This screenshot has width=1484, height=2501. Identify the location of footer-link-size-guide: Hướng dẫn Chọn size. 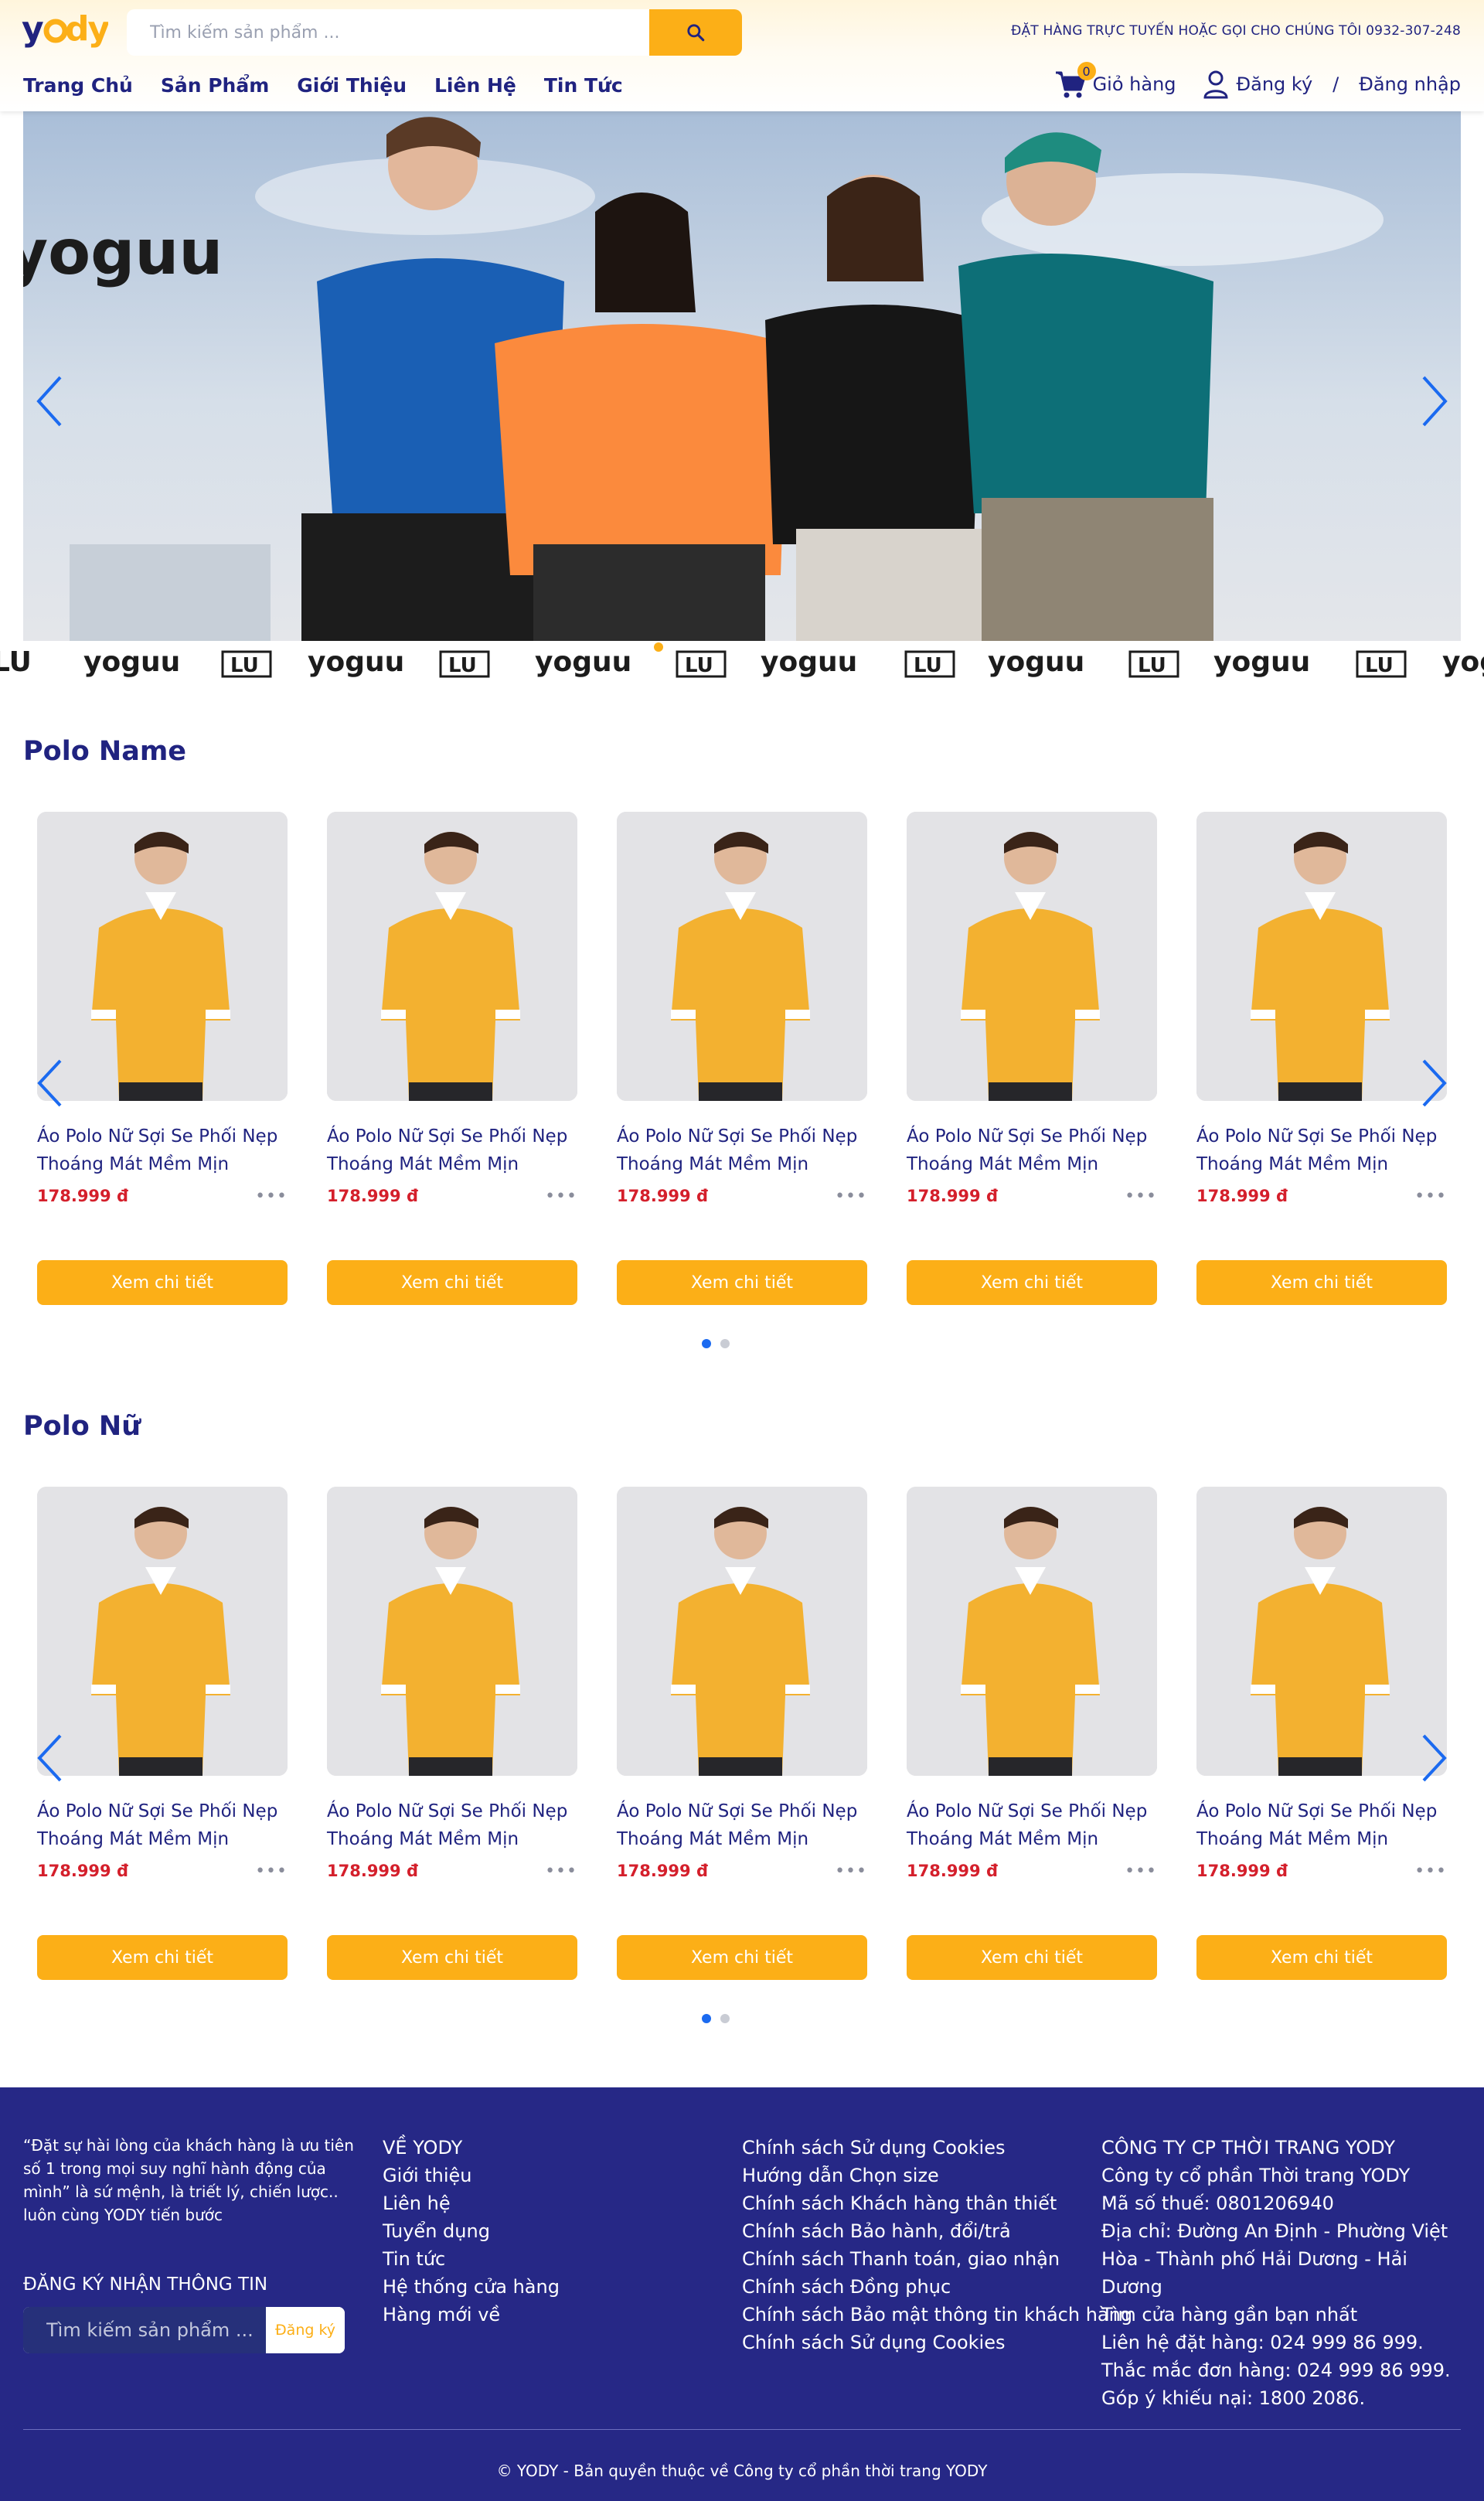
(937, 2175).